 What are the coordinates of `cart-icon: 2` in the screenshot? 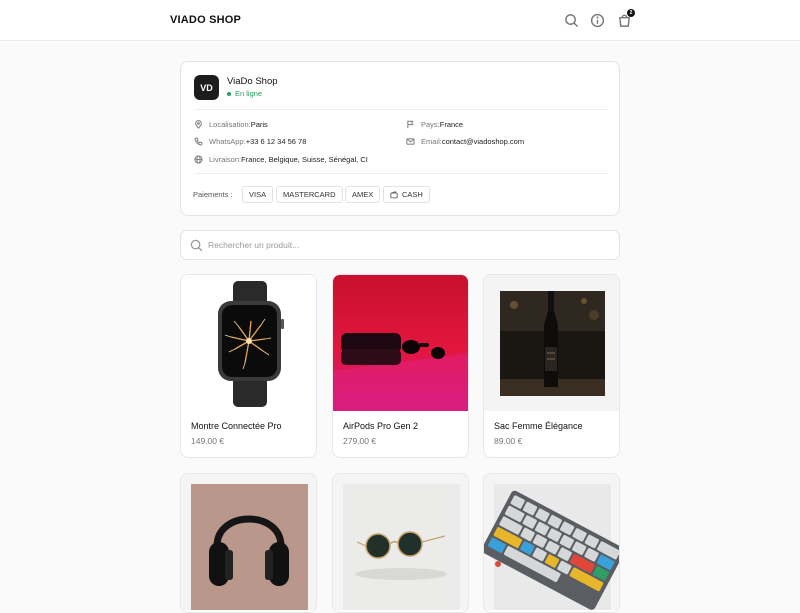 It's located at (625, 18).